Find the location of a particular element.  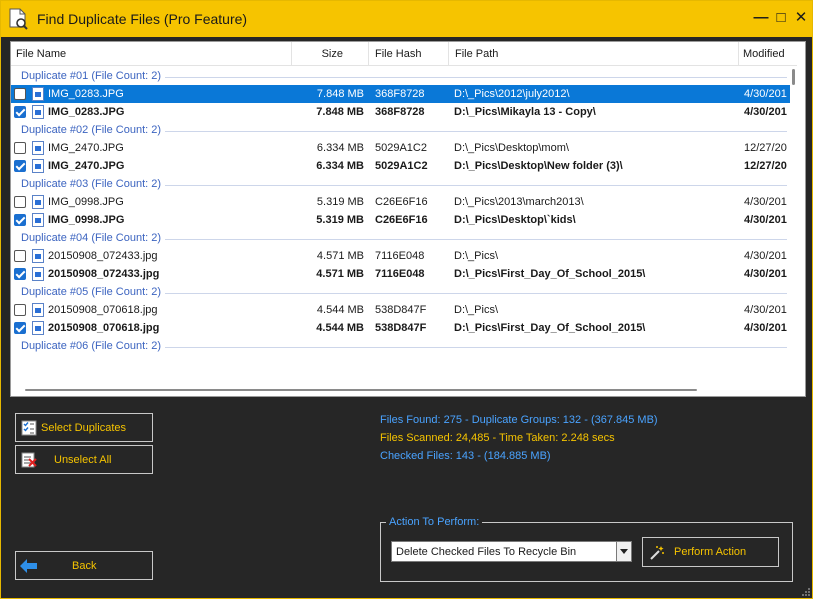

column-header-file-path: File Path is located at coordinates (594, 54).